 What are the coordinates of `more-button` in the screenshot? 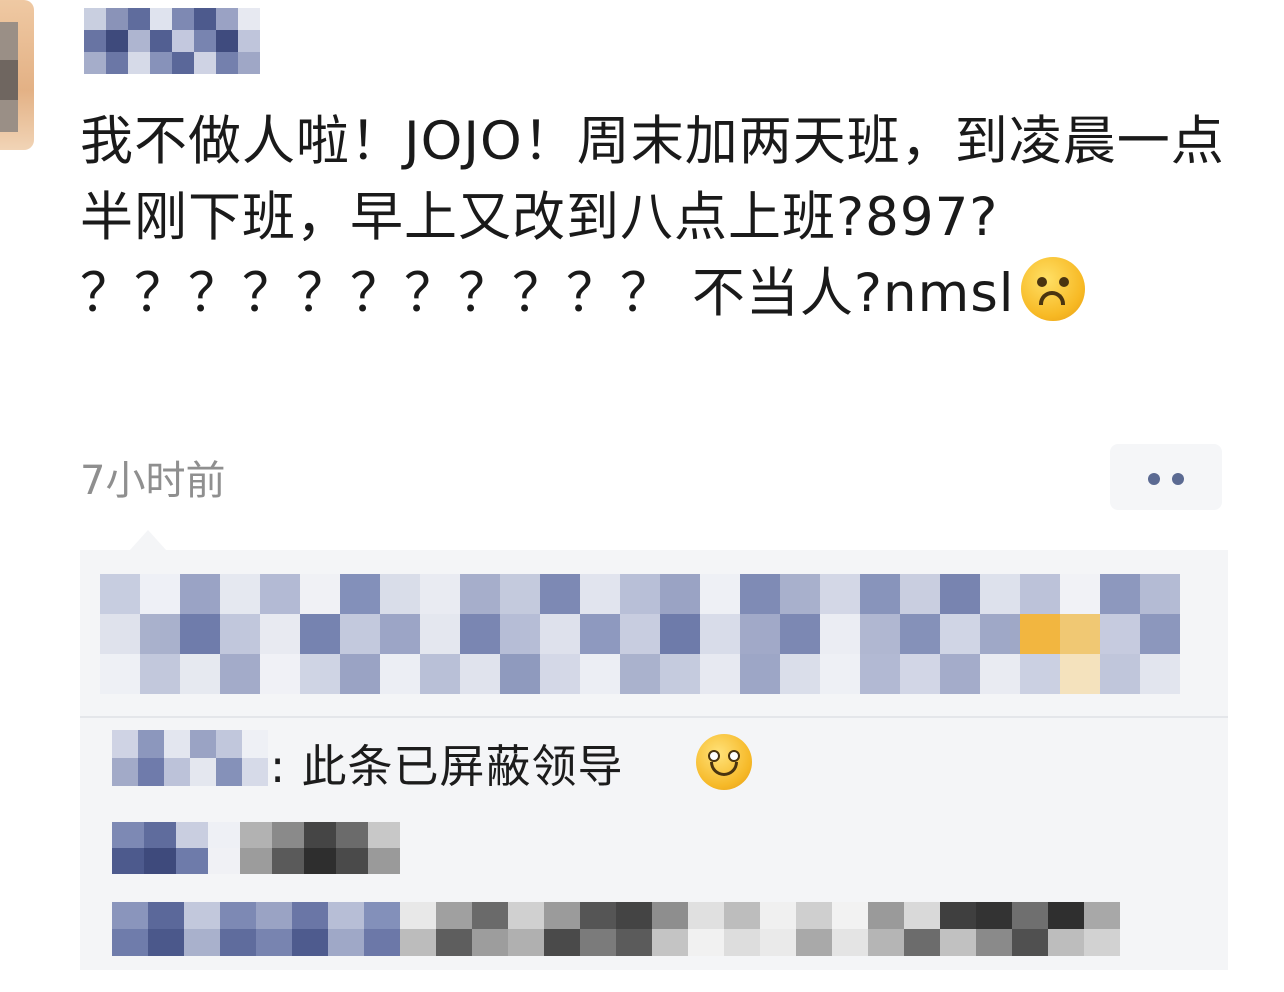 It's located at (1166, 477).